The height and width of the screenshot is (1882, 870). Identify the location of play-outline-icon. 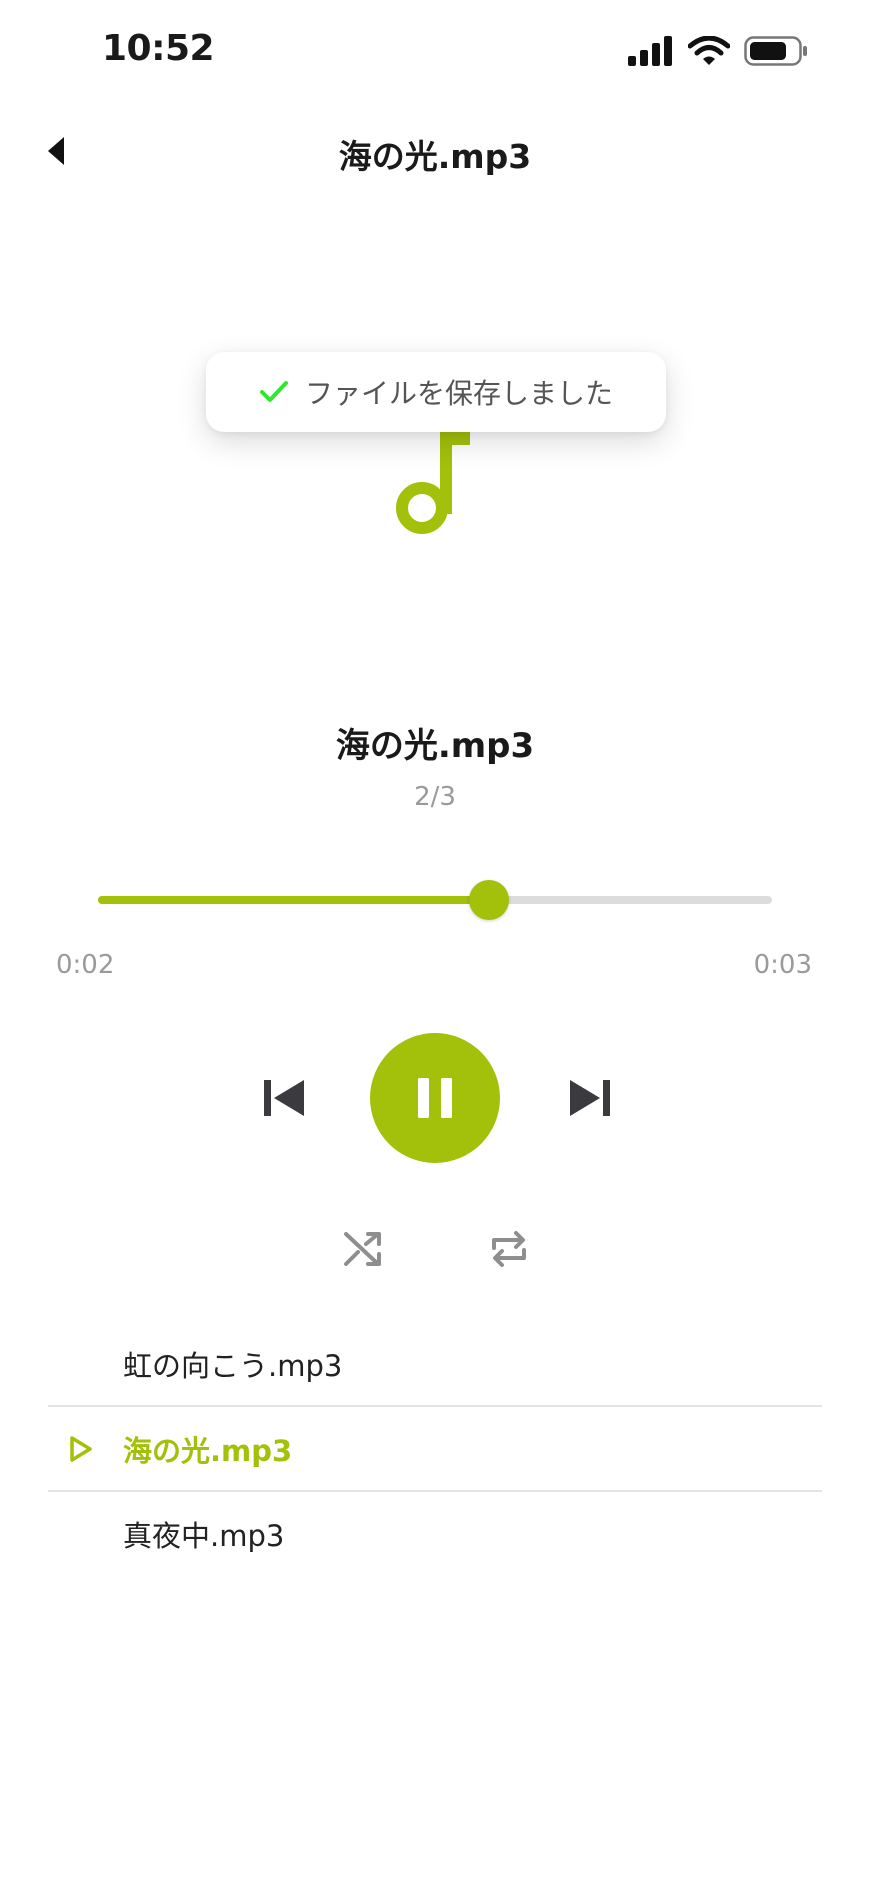
(81, 1448).